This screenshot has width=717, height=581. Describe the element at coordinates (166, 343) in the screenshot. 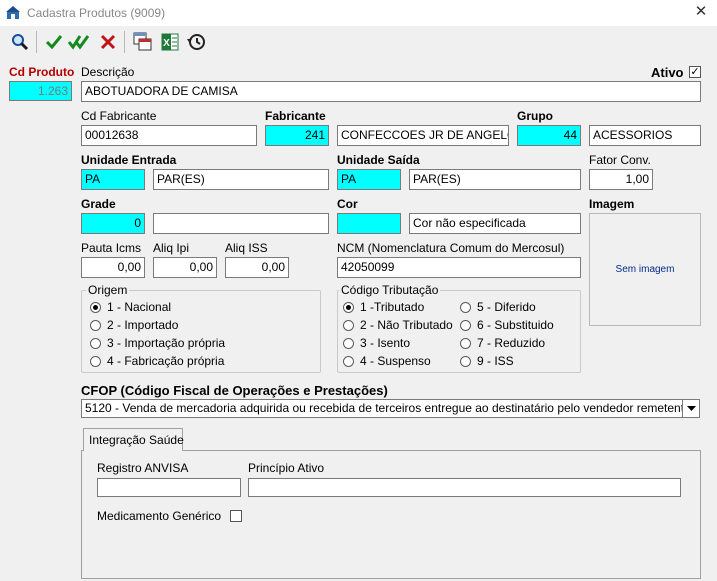

I see `origem-option-label: 3 - Importação própria` at that location.